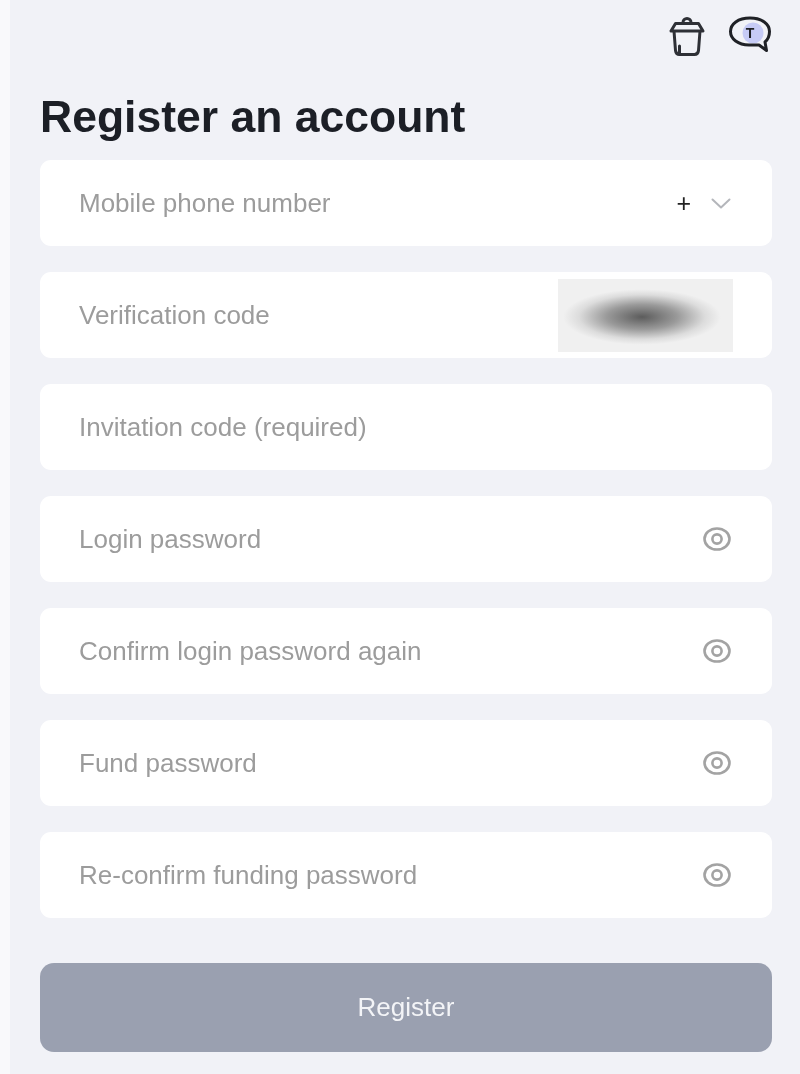 This screenshot has height=1074, width=800. What do you see at coordinates (406, 427) in the screenshot?
I see `input-field: Invitation code (required)` at bounding box center [406, 427].